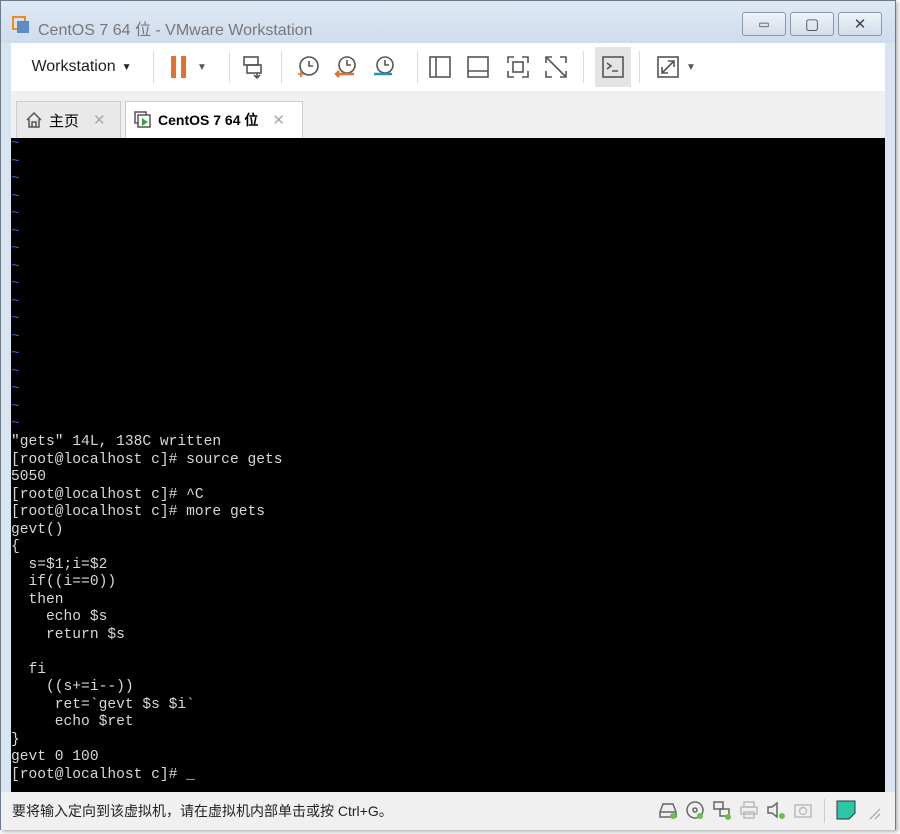 The image size is (900, 834). I want to click on status-bar: 要将输入定向到该虚拟机，请在虚拟机内部单击或按 Ctrl+G。, so click(448, 811).